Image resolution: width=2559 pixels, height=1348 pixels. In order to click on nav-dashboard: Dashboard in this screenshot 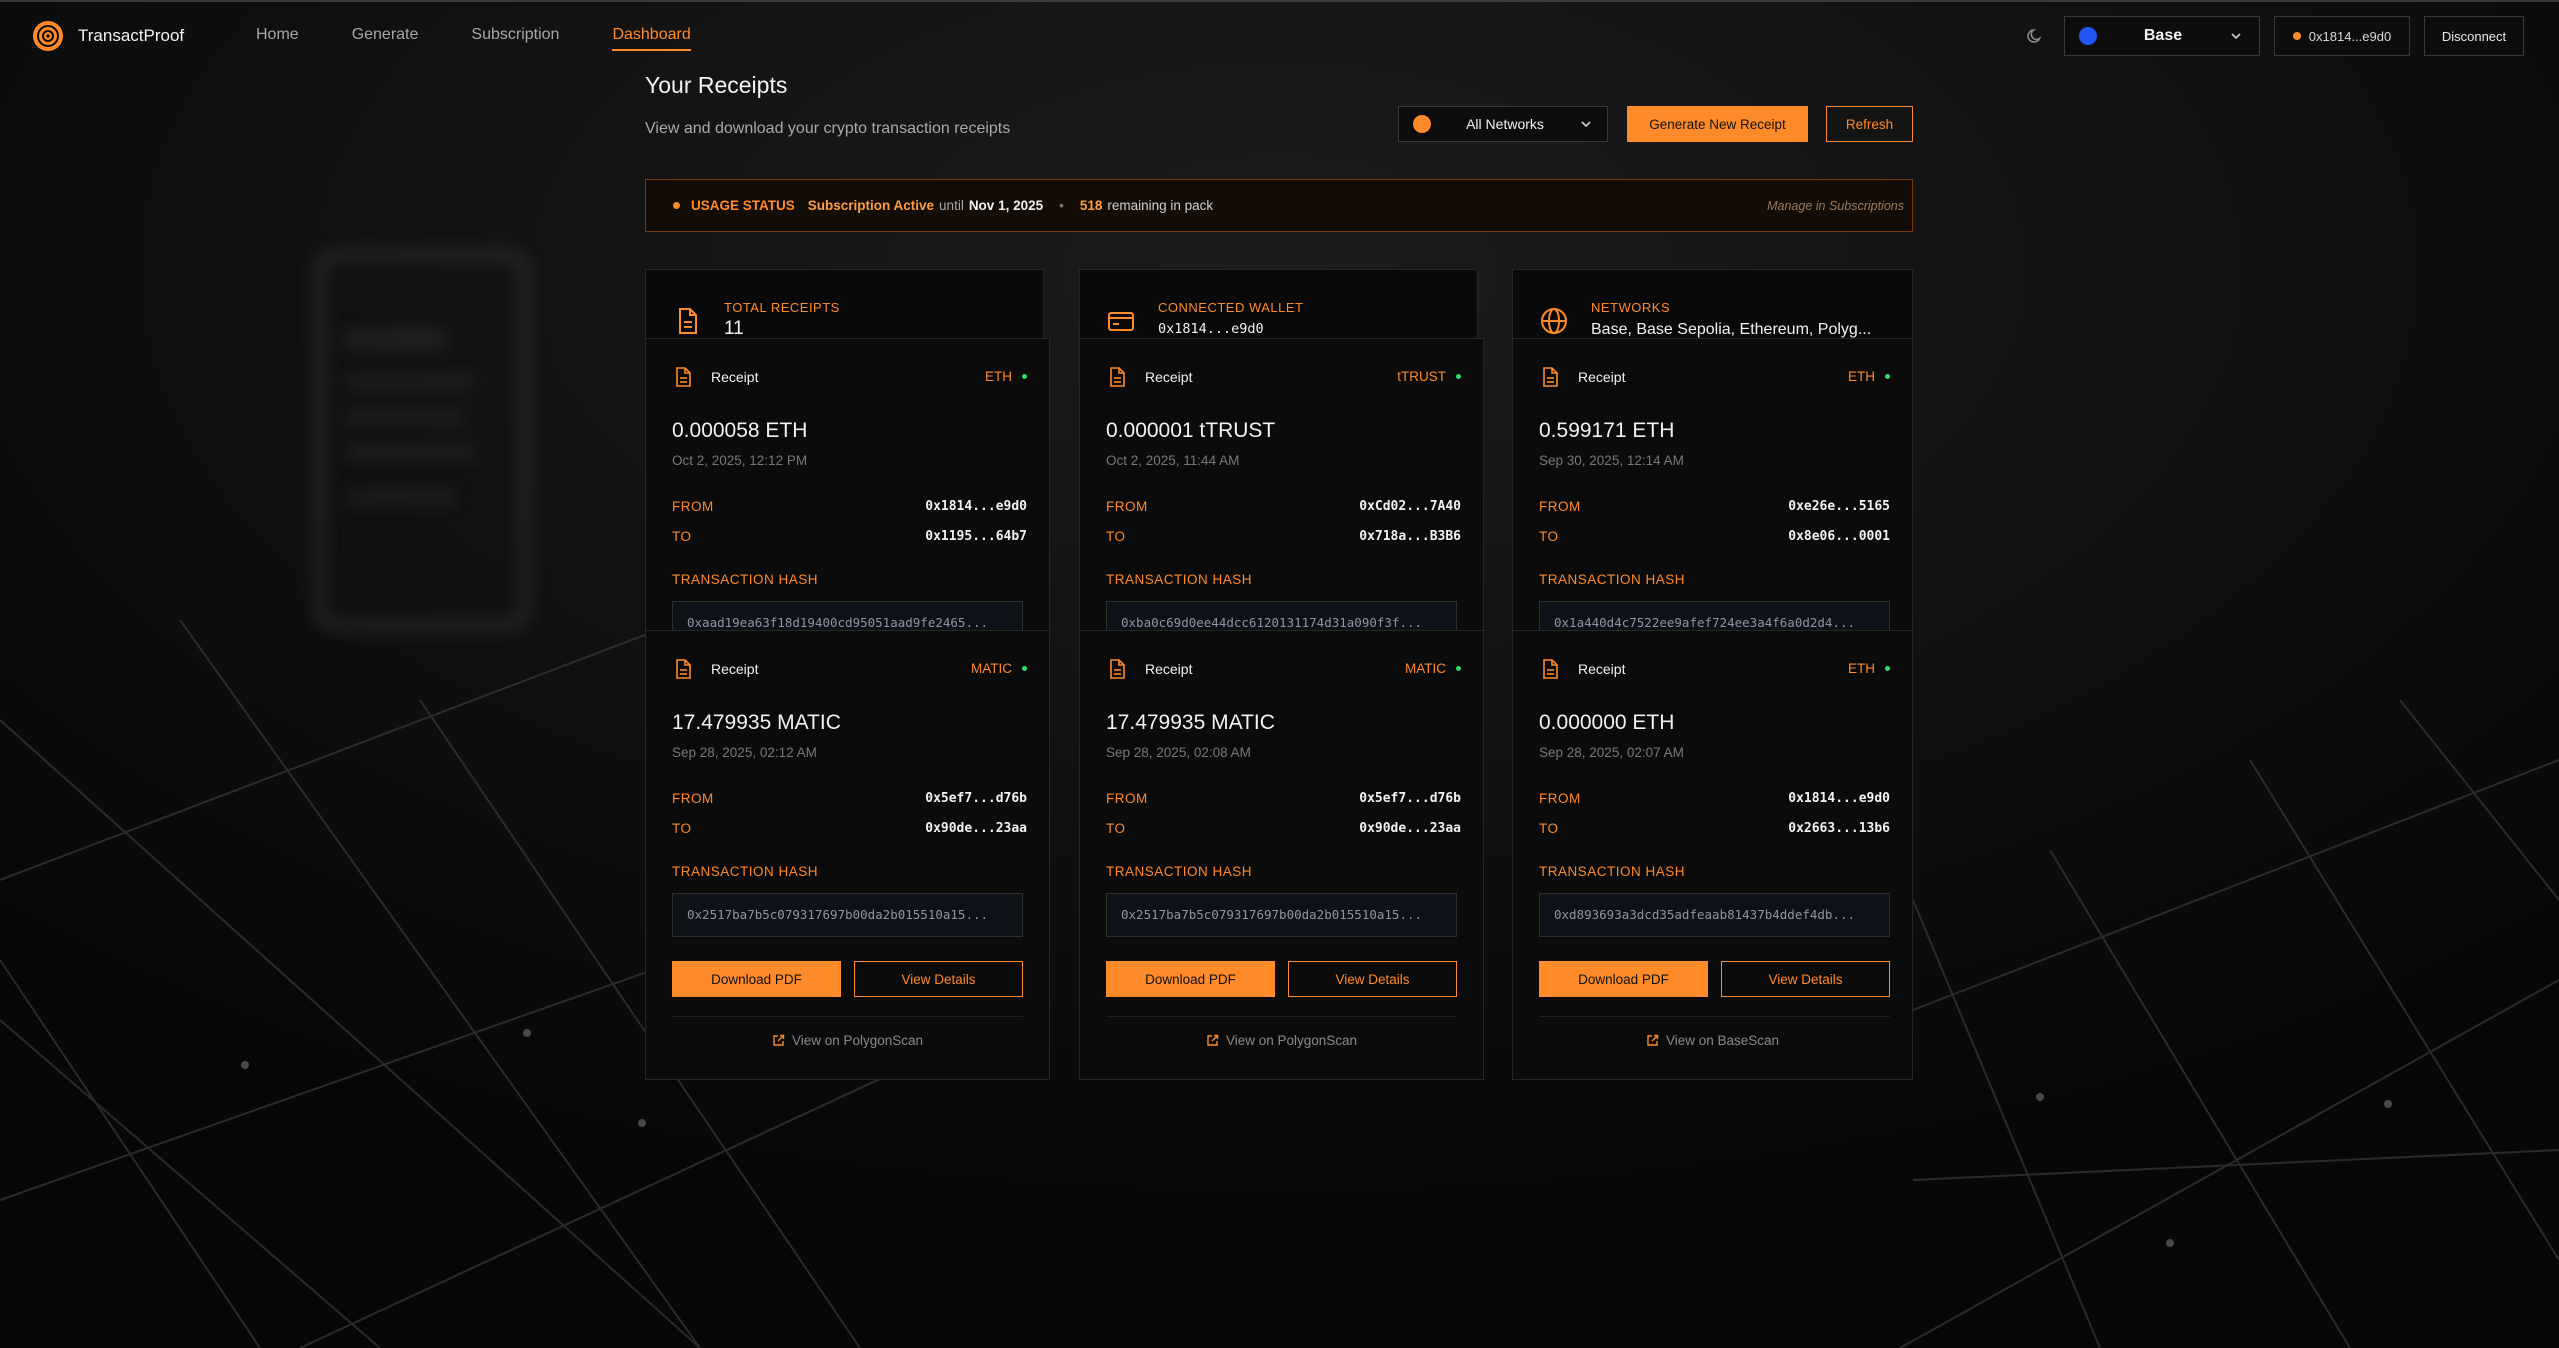, I will do `click(651, 26)`.